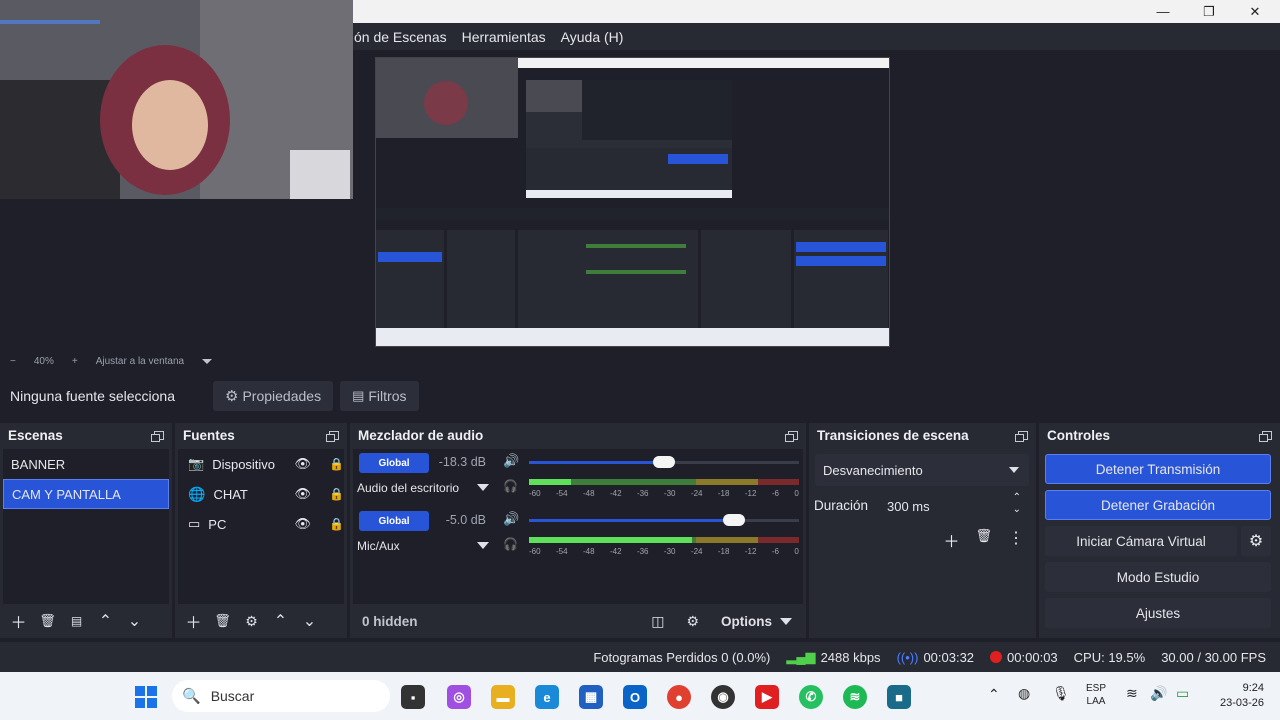 This screenshot has width=1280, height=720. I want to click on properties-button: ⚙ Propiedades, so click(273, 396).